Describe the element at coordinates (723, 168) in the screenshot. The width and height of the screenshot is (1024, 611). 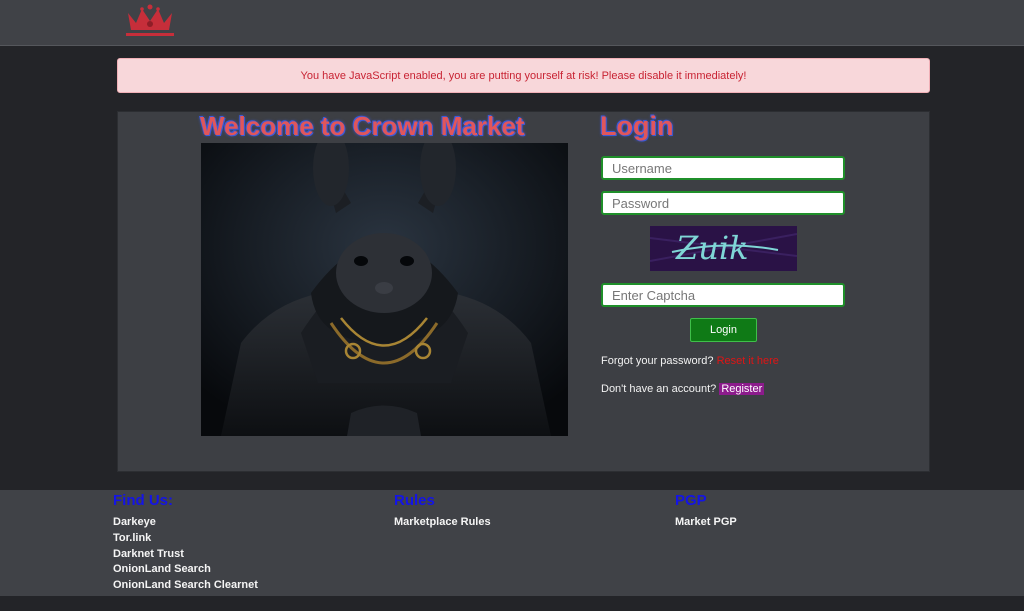
I see `username-input` at that location.